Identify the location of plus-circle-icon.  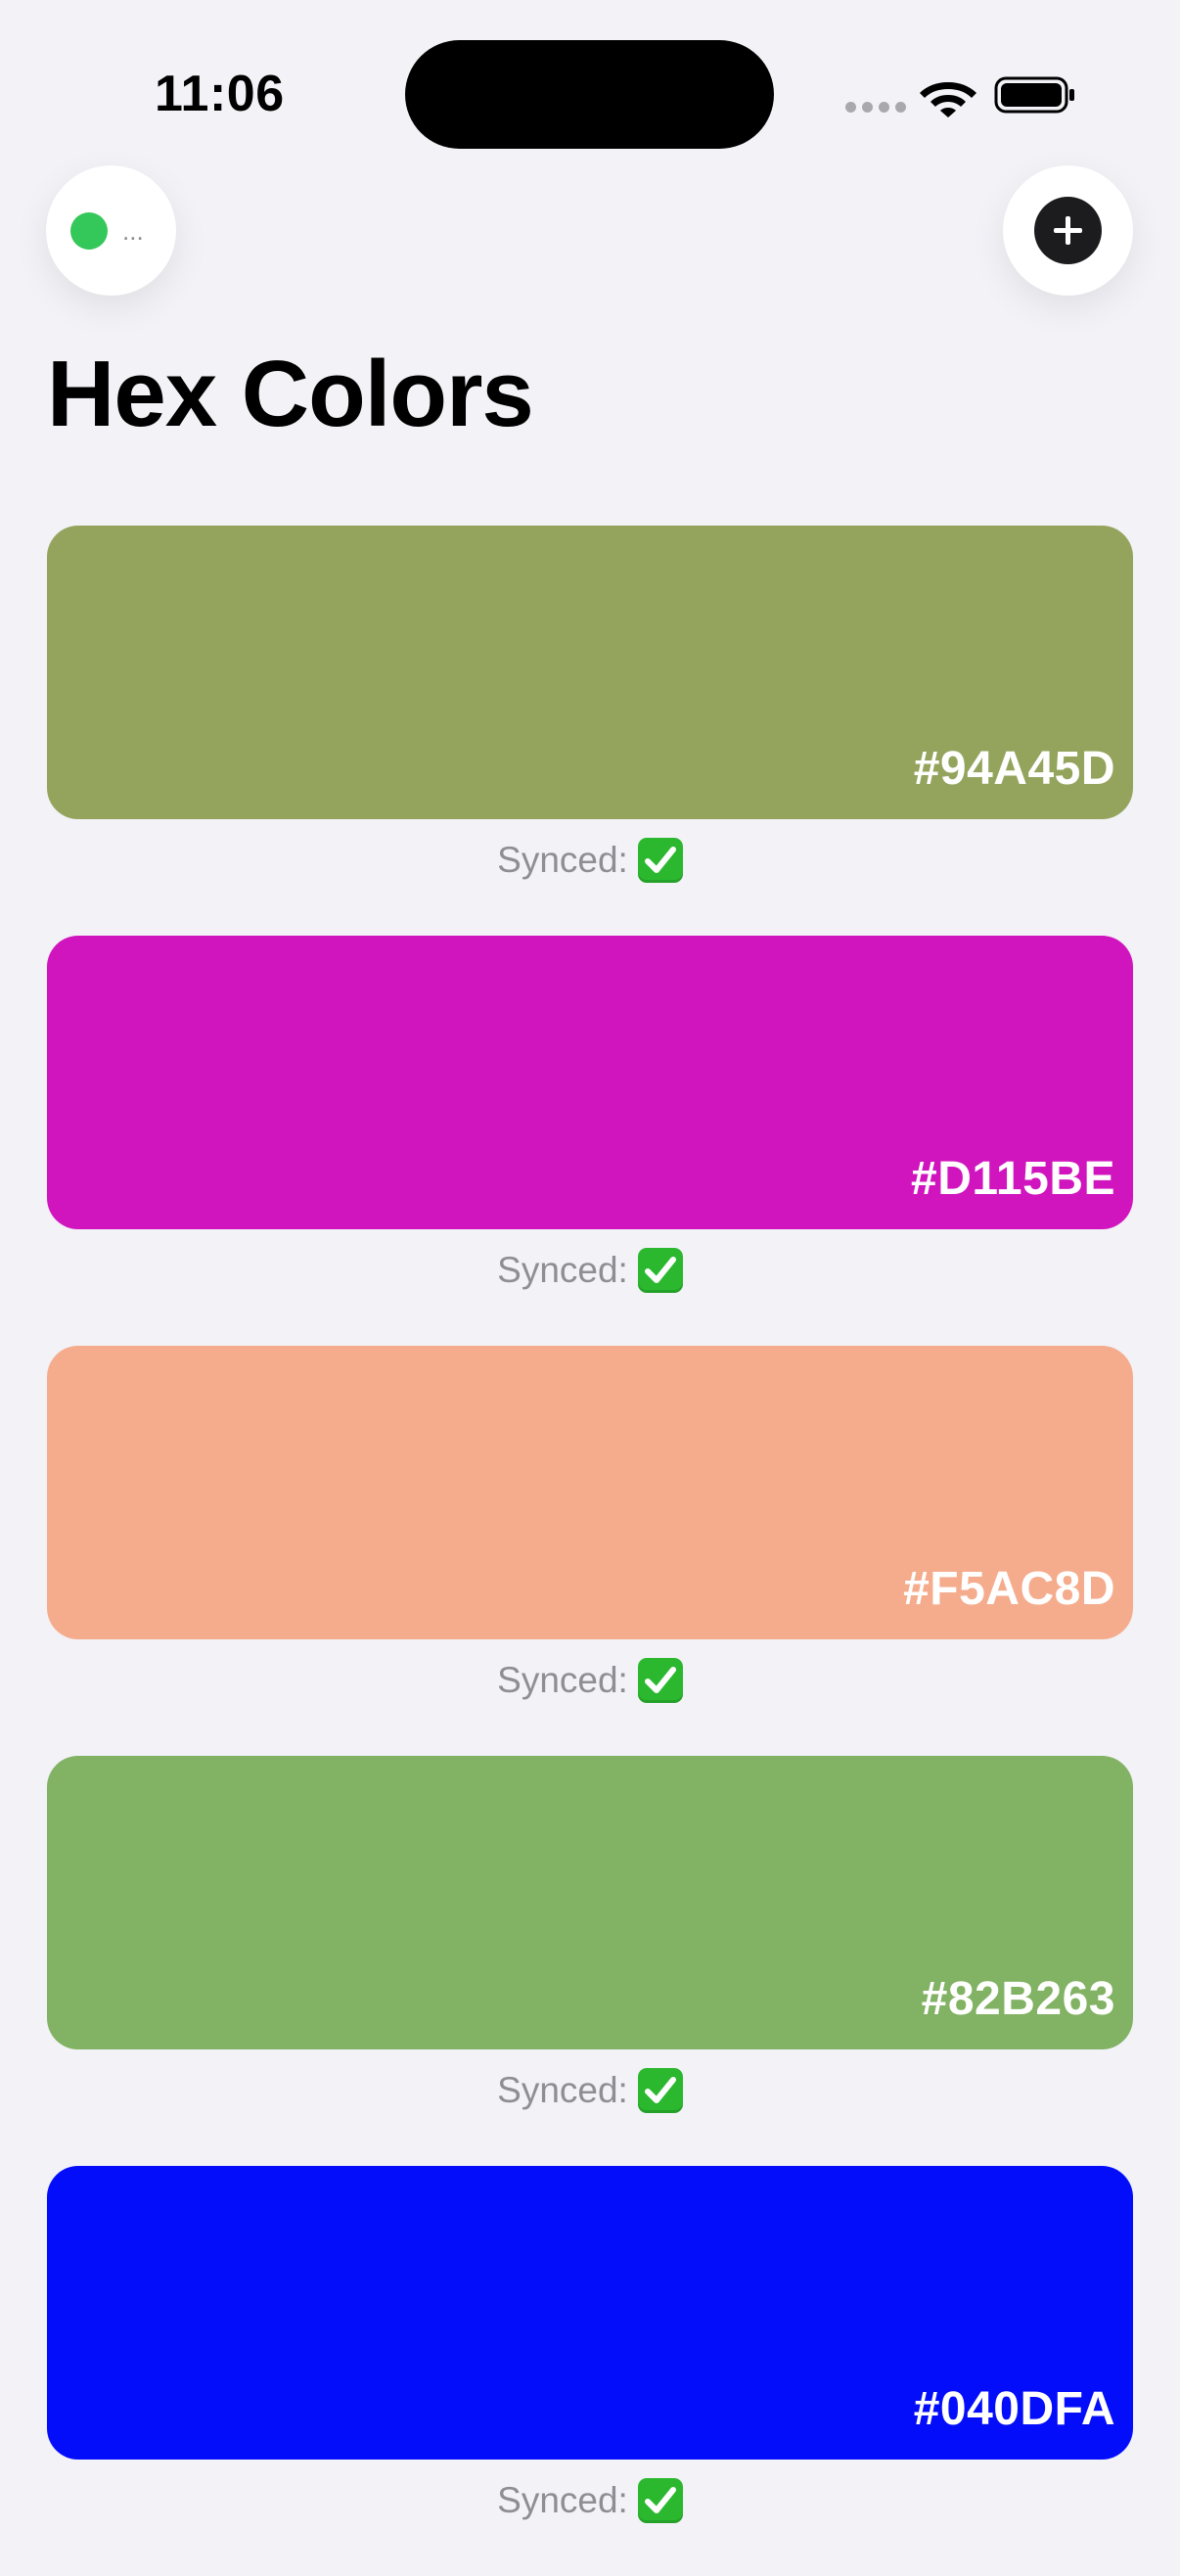
(1068, 230).